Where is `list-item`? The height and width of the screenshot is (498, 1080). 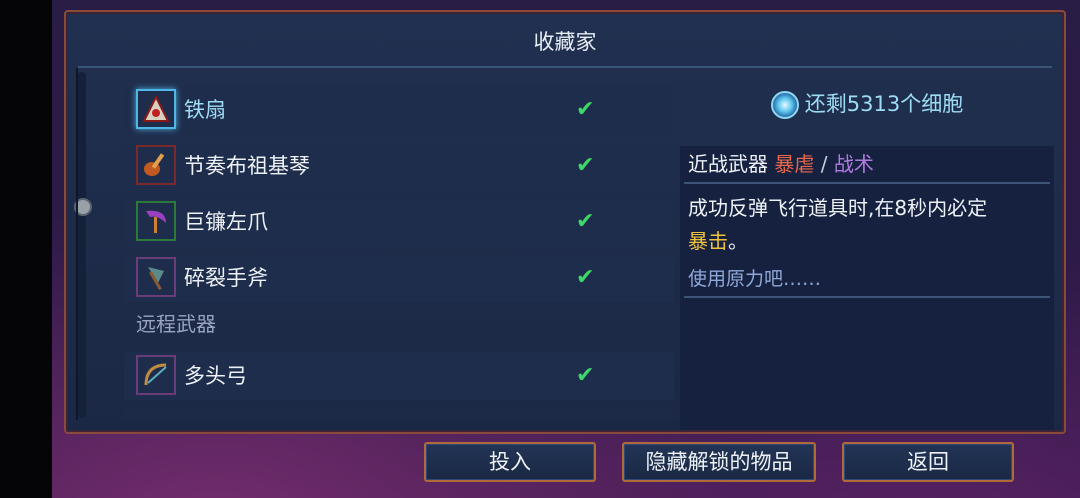 list-item is located at coordinates (399, 414).